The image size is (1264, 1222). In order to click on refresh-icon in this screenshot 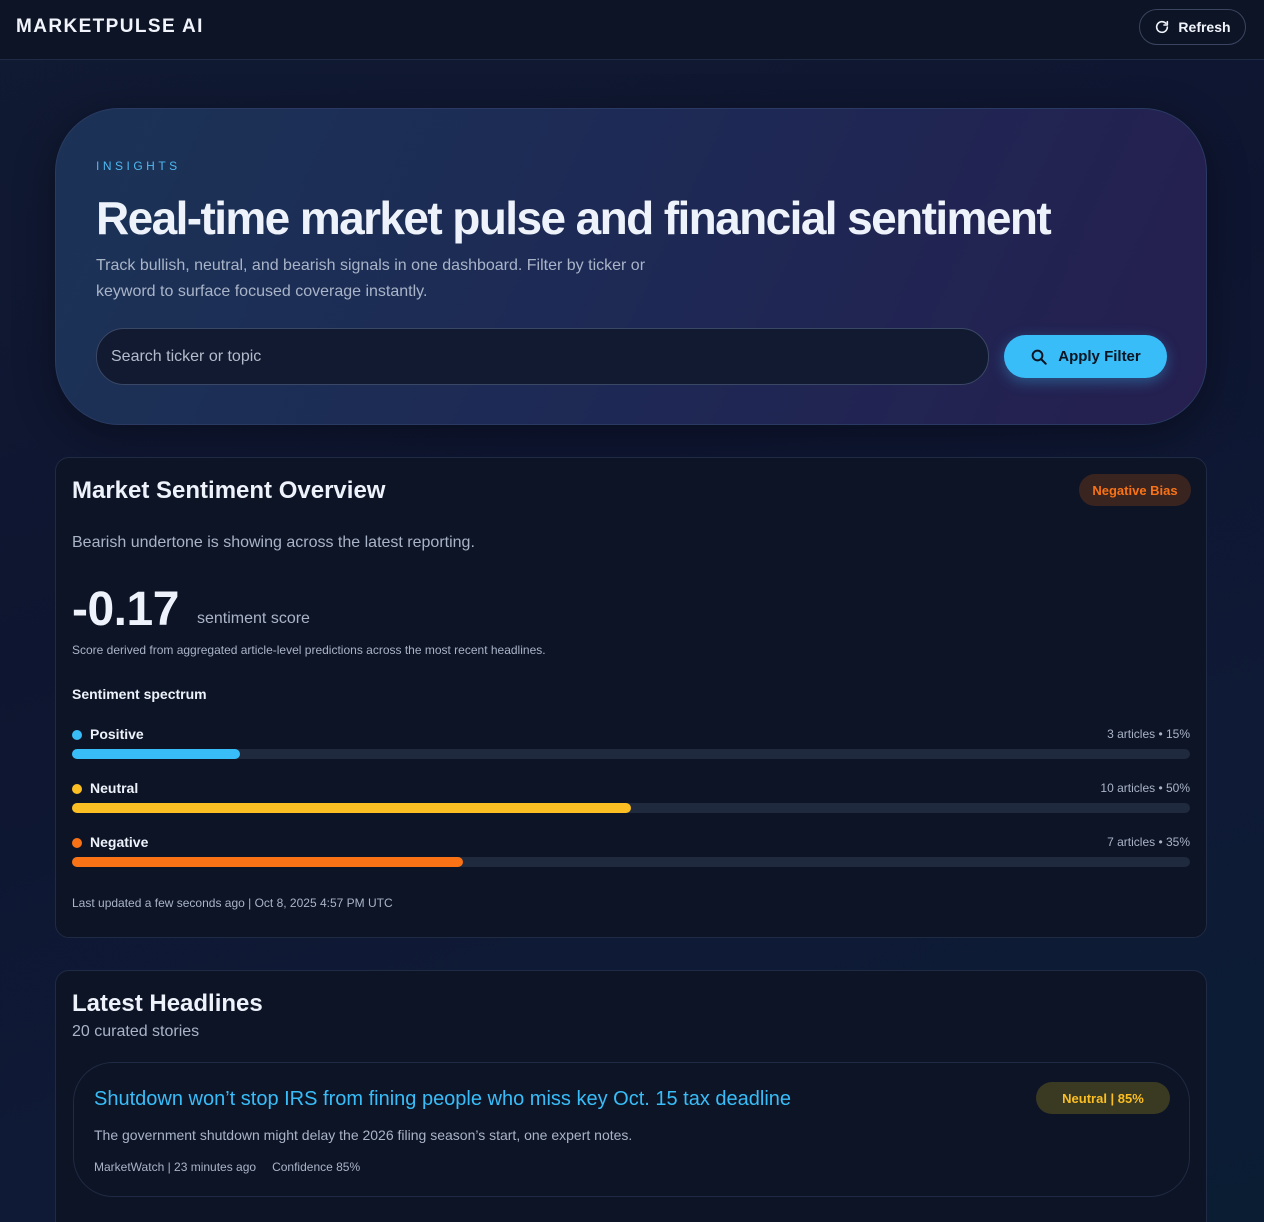, I will do `click(1162, 27)`.